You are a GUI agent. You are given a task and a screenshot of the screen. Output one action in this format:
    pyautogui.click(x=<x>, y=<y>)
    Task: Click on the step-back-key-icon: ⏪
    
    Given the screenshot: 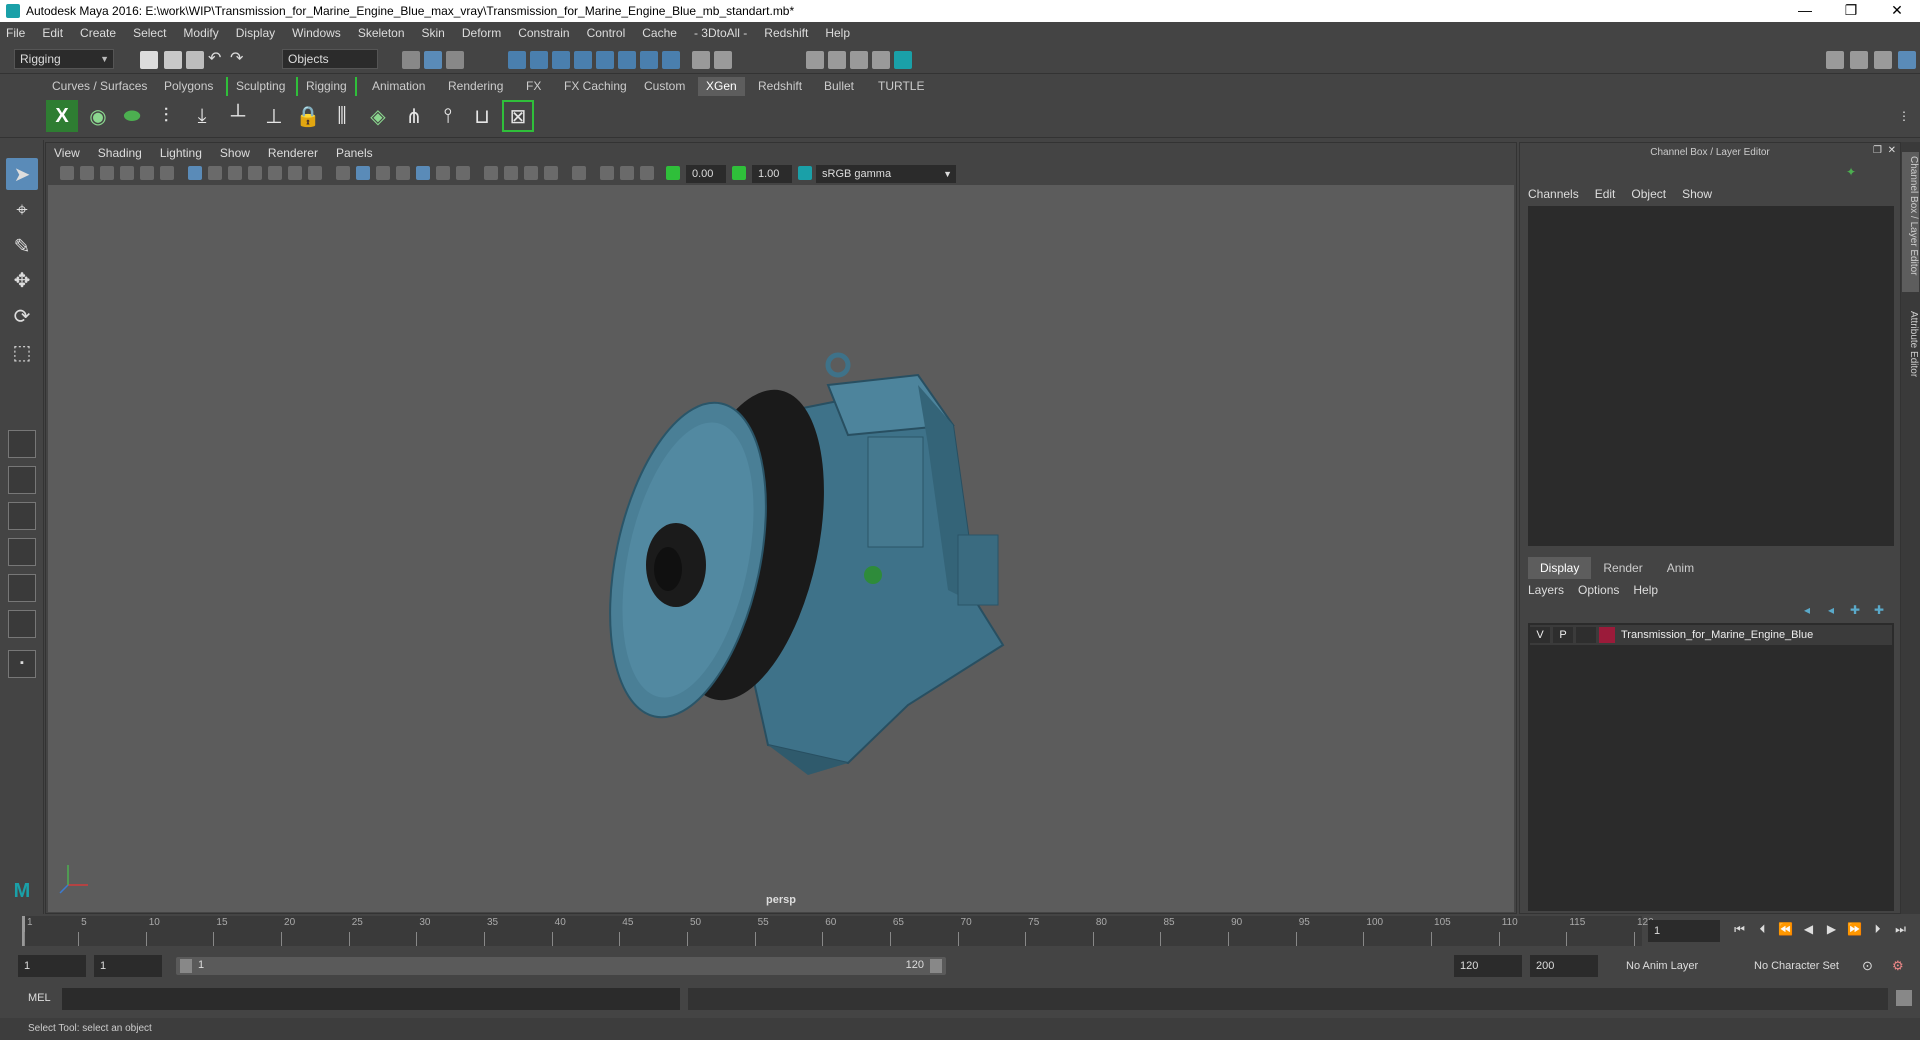 What is the action you would take?
    pyautogui.click(x=1785, y=929)
    